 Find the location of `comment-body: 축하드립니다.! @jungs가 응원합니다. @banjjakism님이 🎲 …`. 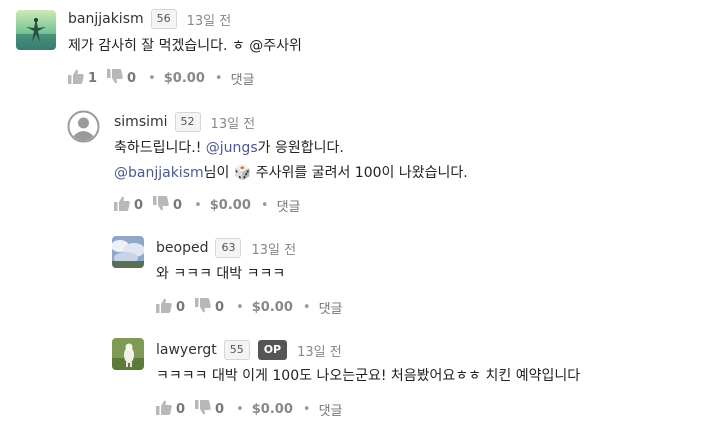

comment-body: 축하드립니다.! @jungs가 응원합니다. @banjjakism님이 🎲 … is located at coordinates (291, 161).